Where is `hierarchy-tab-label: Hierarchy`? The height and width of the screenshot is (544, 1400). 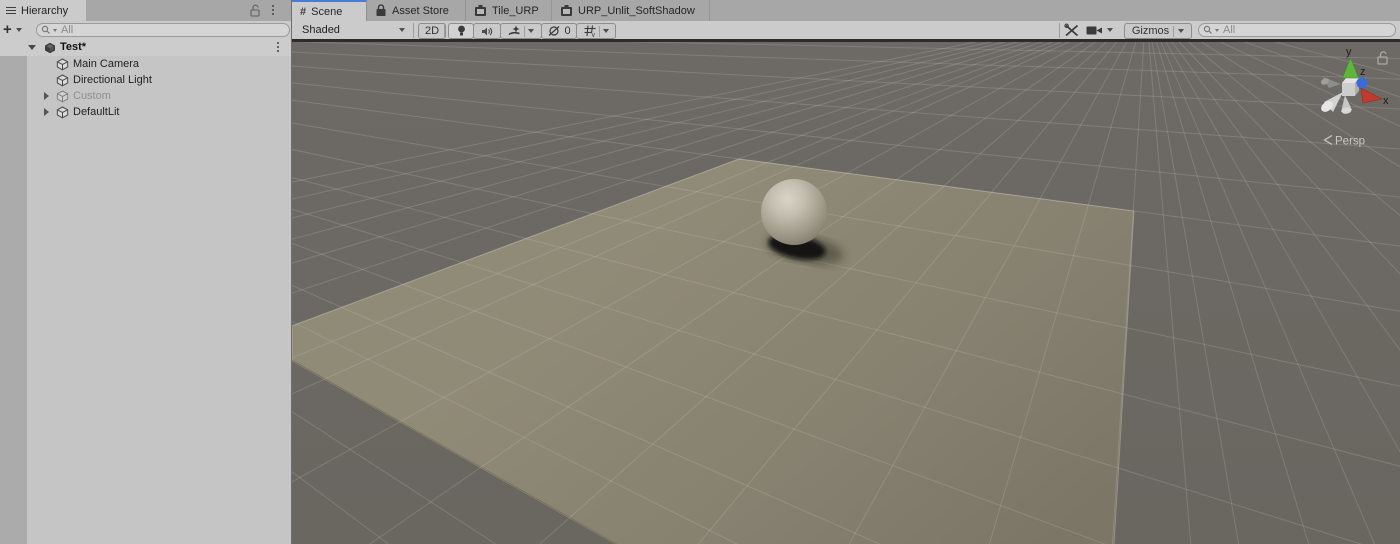 hierarchy-tab-label: Hierarchy is located at coordinates (45, 10).